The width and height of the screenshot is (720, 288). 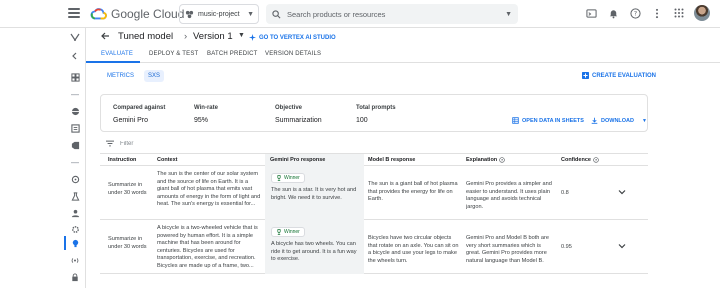 I want to click on col-confidence: Confidence ?, so click(x=580, y=160).